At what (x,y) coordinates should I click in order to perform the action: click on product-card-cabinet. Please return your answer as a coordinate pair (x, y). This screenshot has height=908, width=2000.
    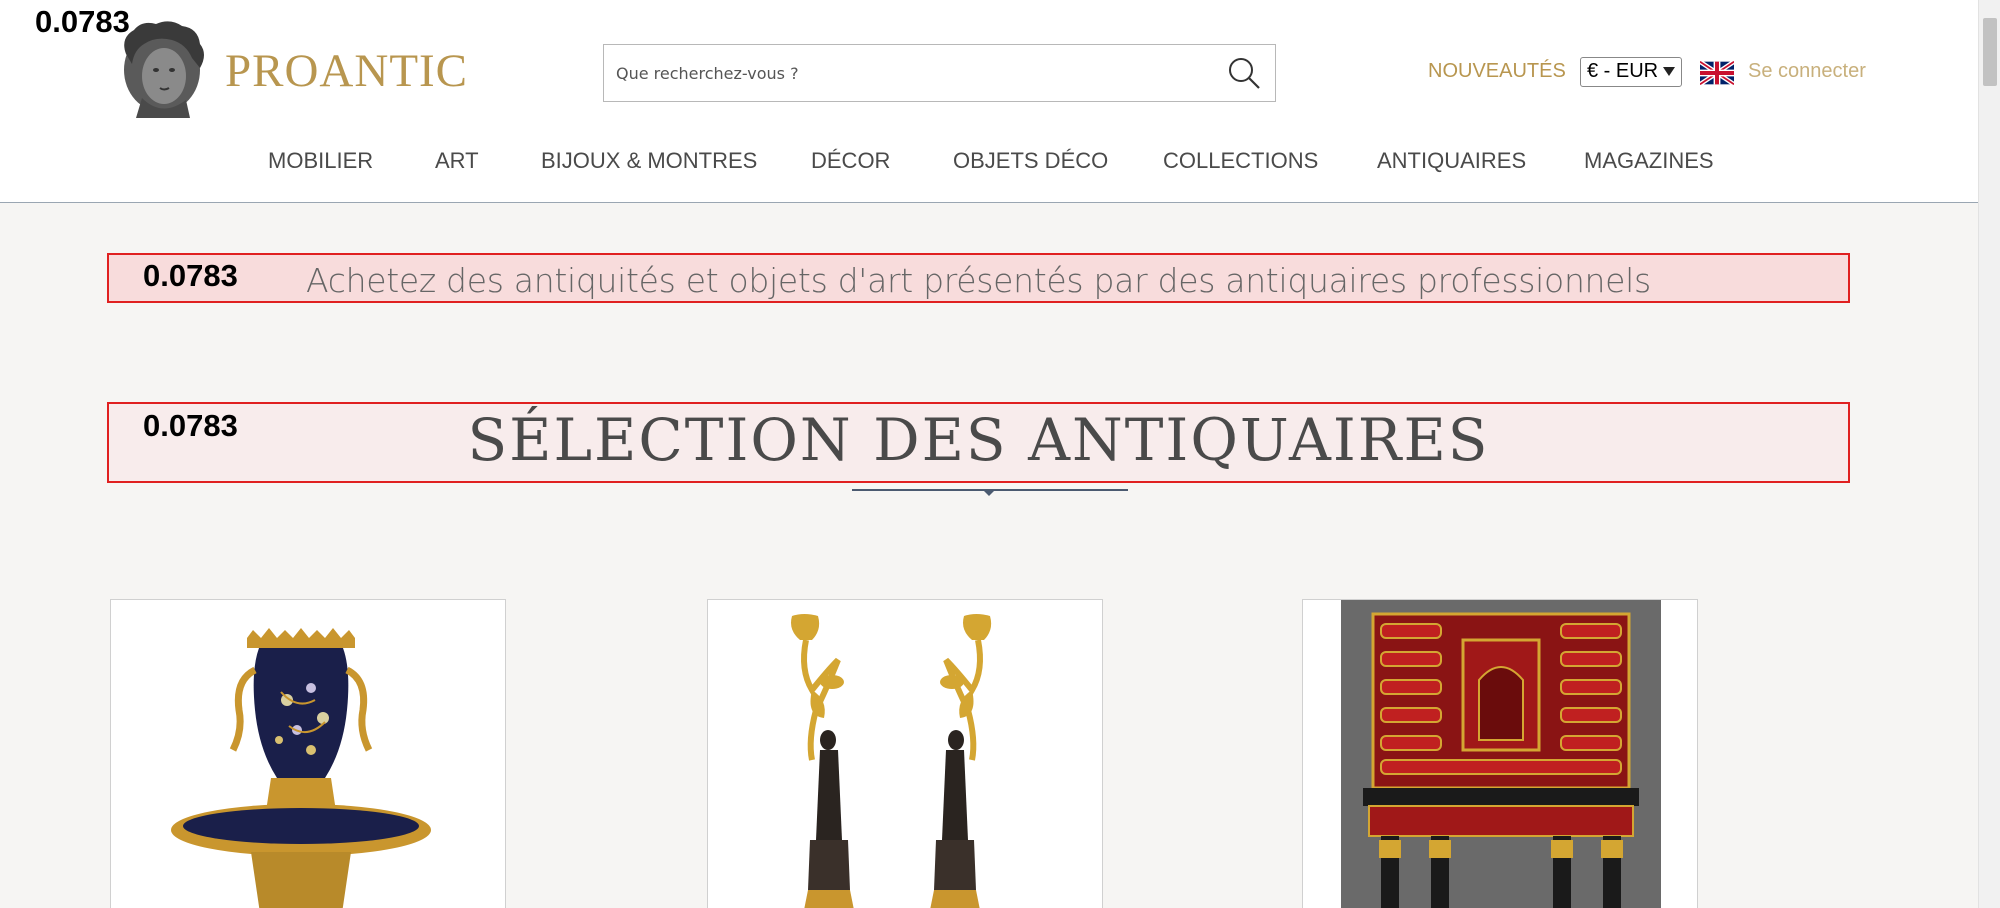
    Looking at the image, I should click on (1500, 753).